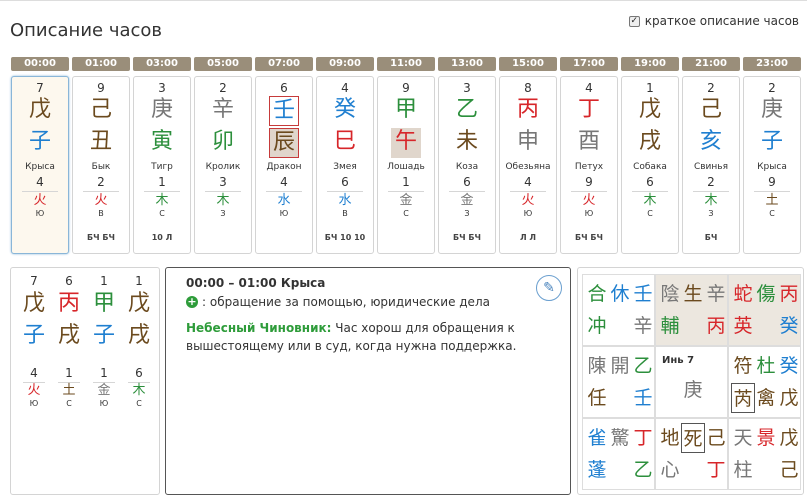 Image resolution: width=807 pixels, height=497 pixels. What do you see at coordinates (766, 366) in the screenshot?
I see `palace-glyph: 杜` at bounding box center [766, 366].